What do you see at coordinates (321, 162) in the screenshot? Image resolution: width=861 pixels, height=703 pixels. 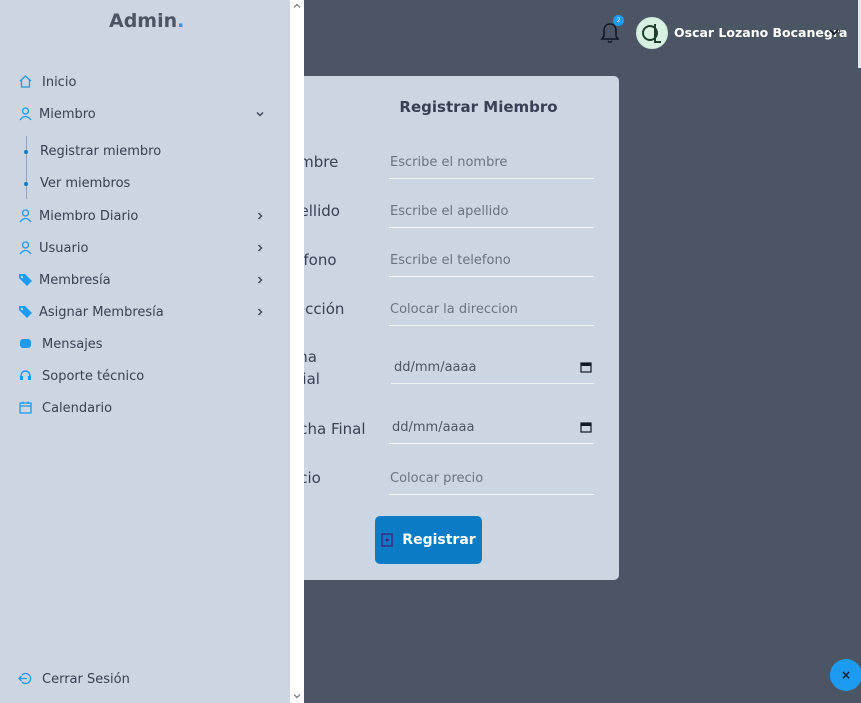 I see `field-label: ombre` at bounding box center [321, 162].